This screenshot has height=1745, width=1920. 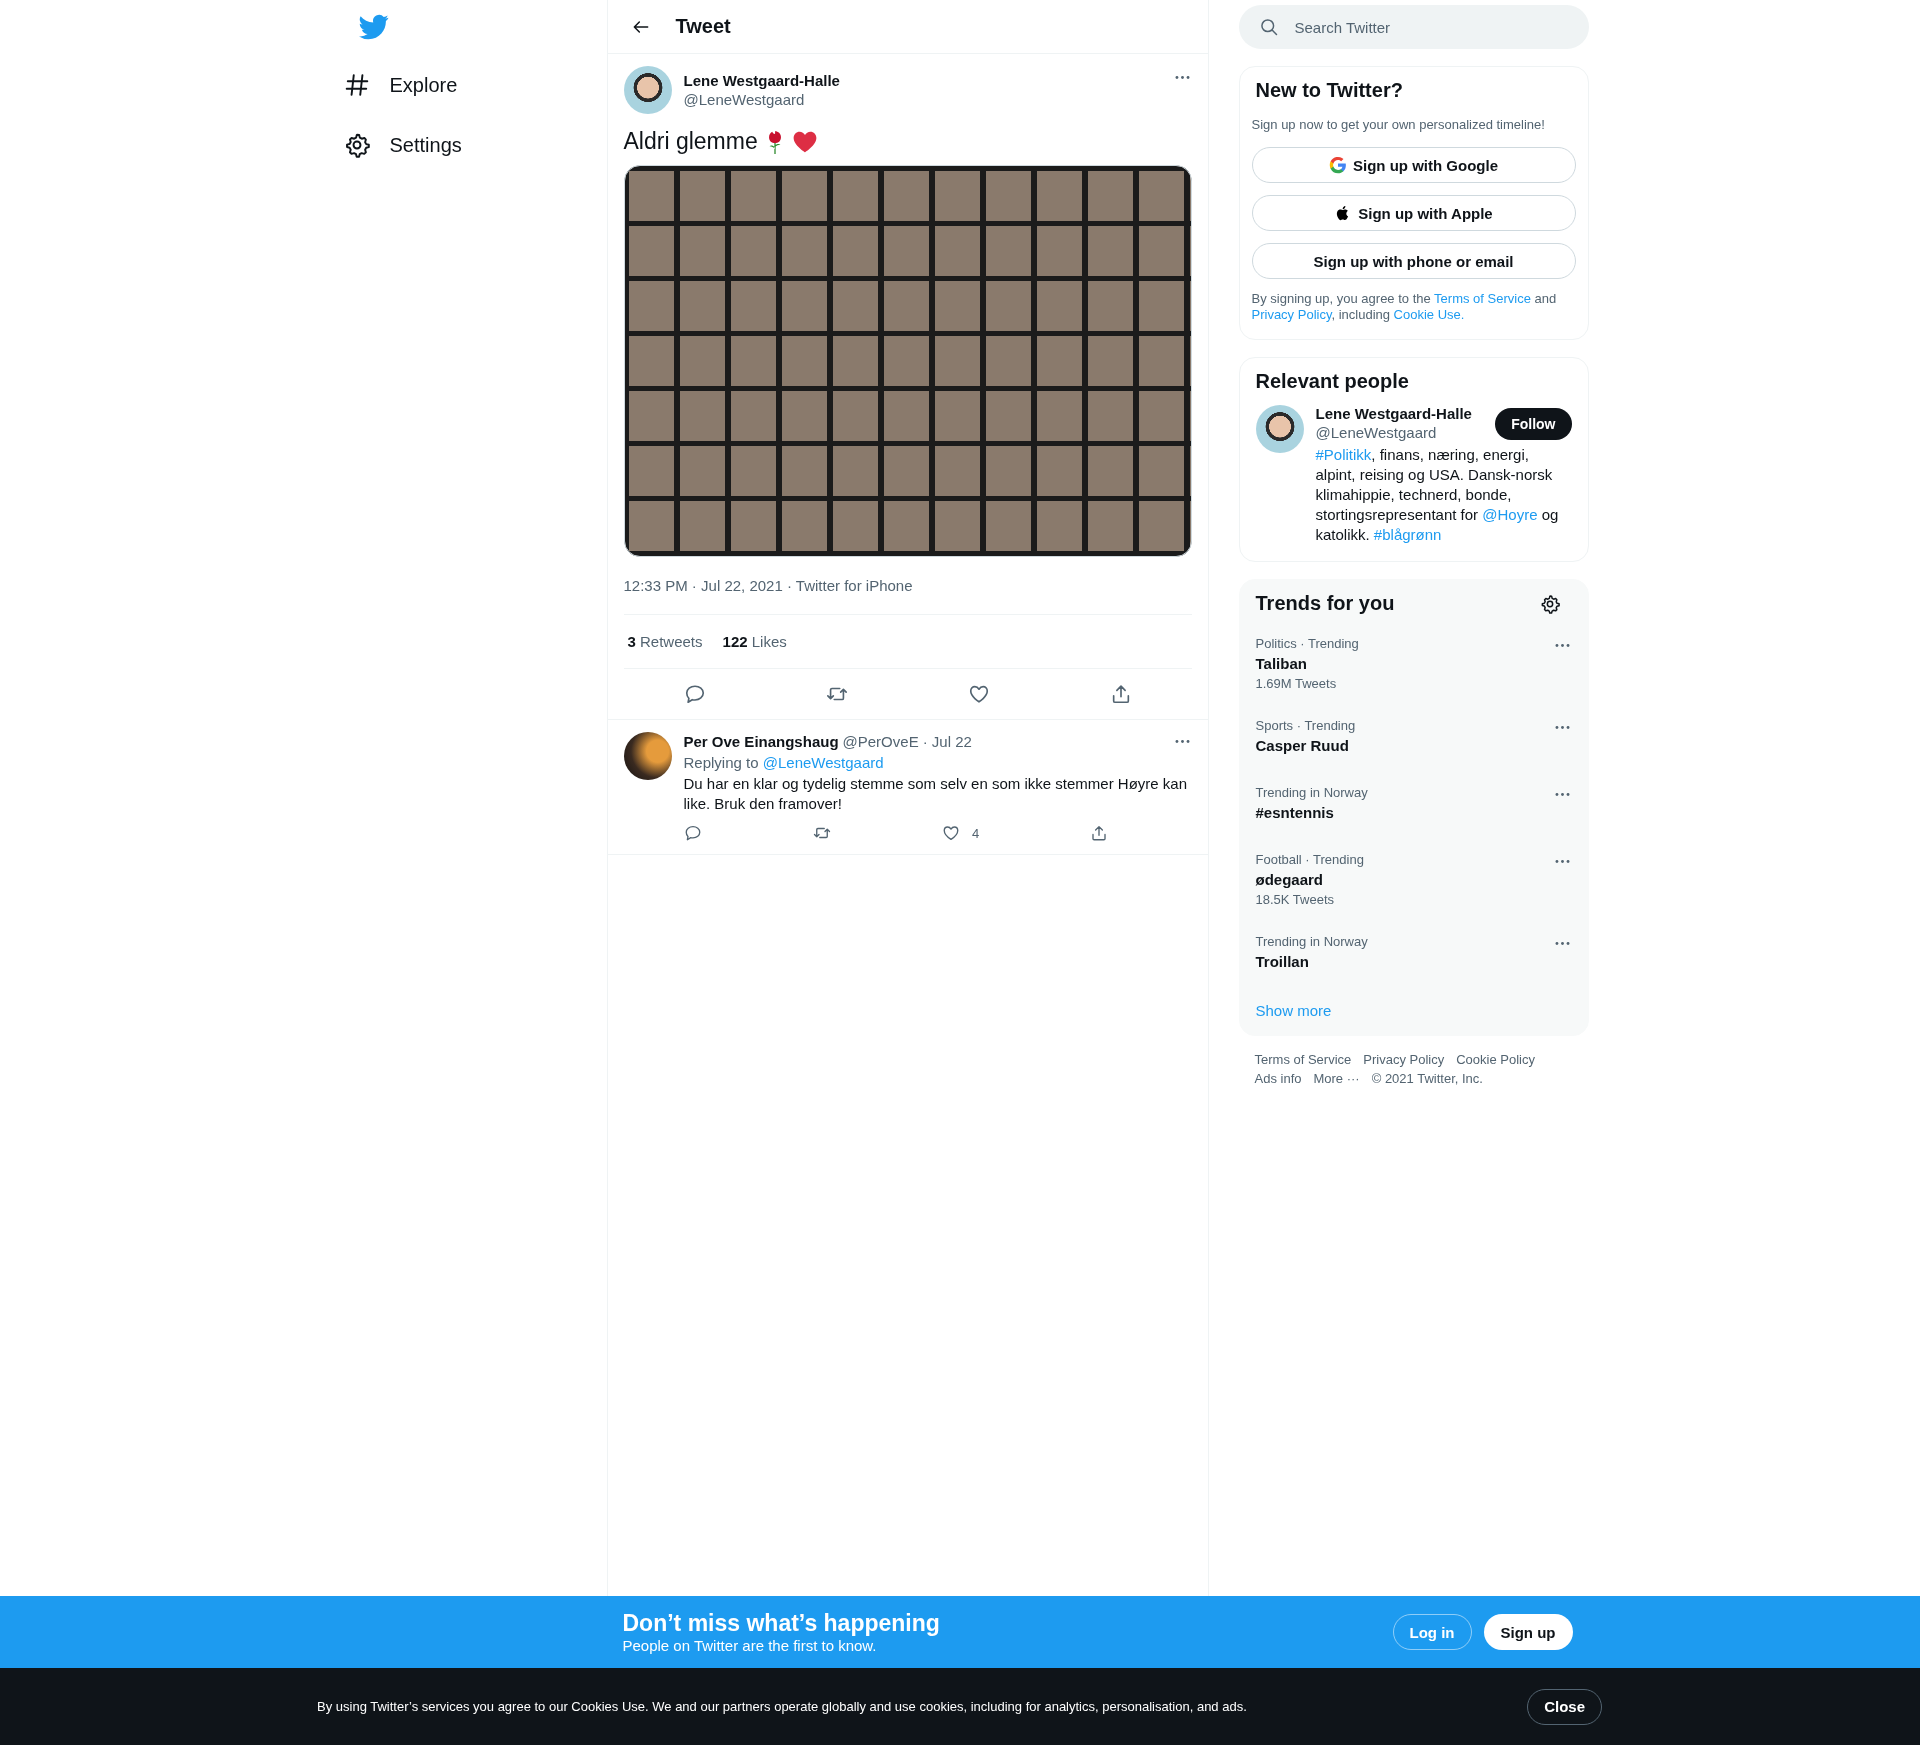 What do you see at coordinates (1310, 859) in the screenshot?
I see `trend-context: Football · Trending` at bounding box center [1310, 859].